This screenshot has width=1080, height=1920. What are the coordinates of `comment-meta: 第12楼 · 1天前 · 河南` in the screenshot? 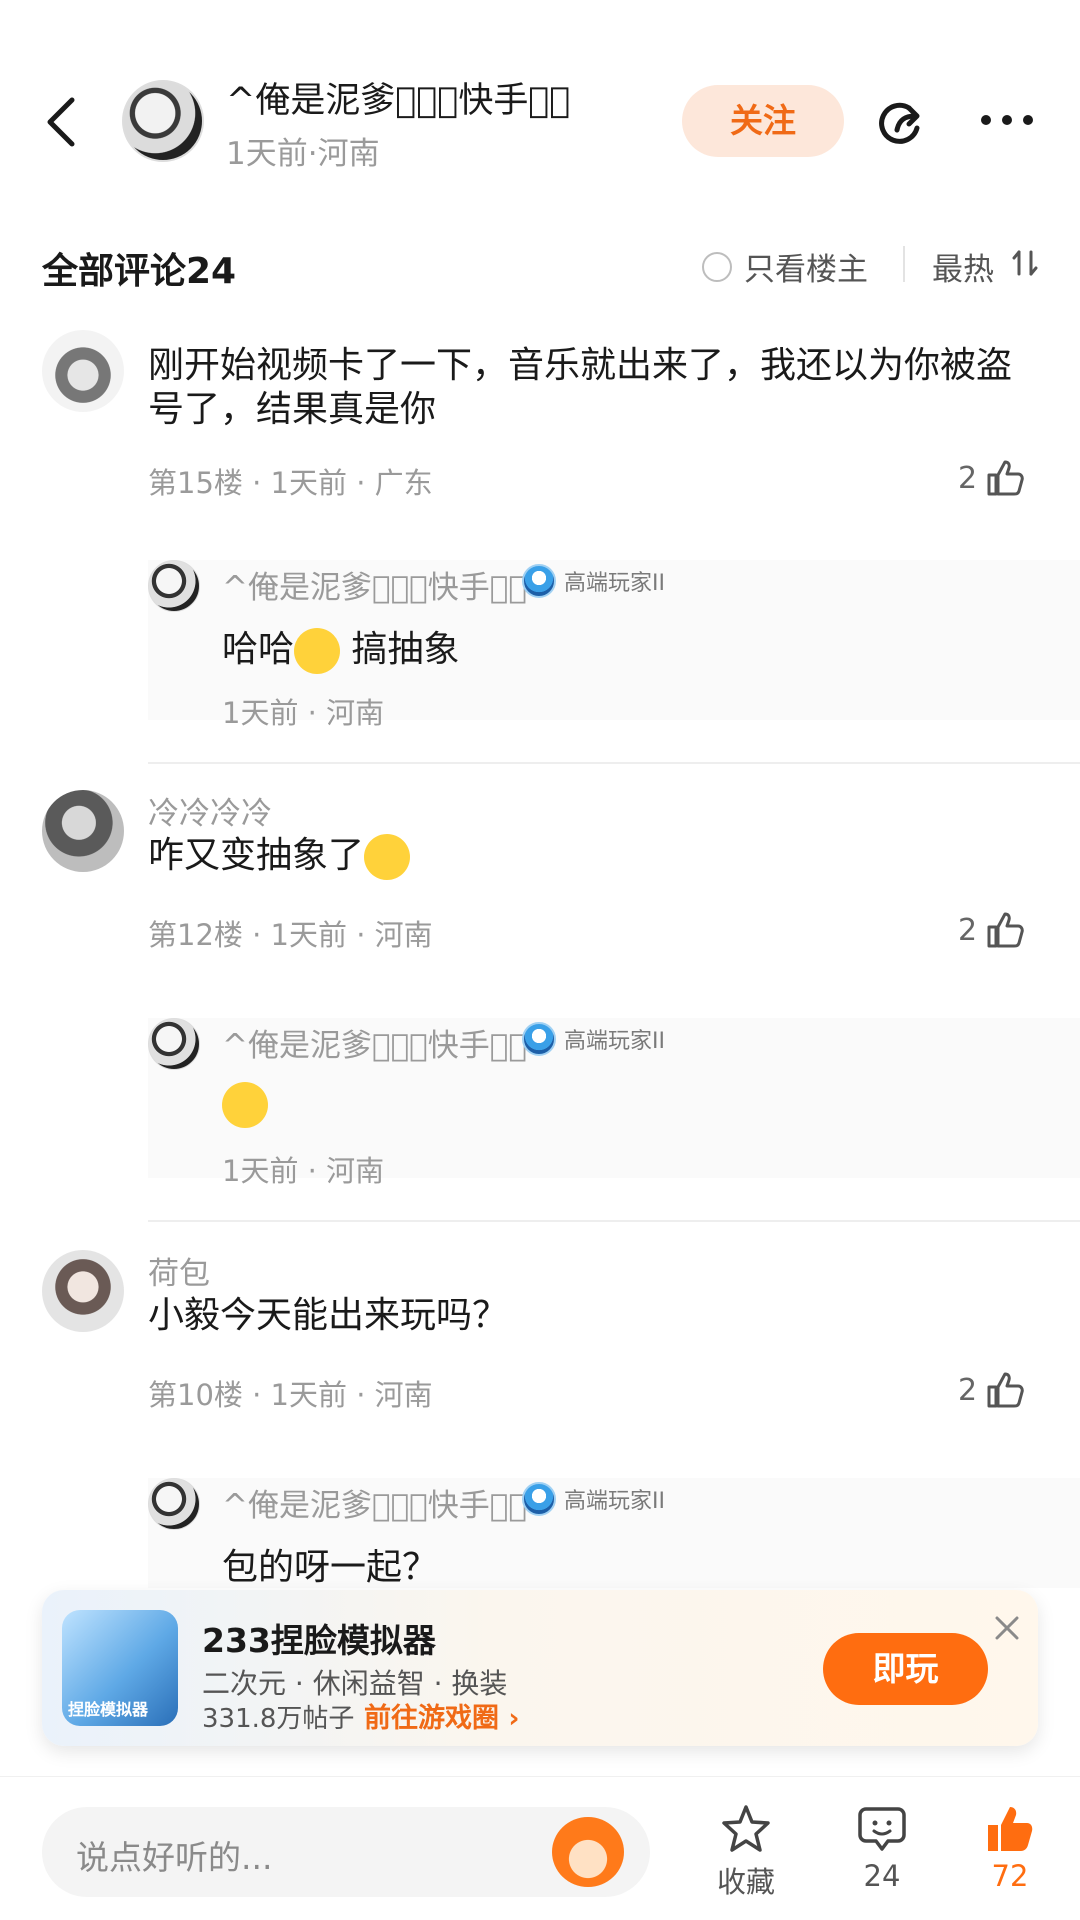 It's located at (290, 935).